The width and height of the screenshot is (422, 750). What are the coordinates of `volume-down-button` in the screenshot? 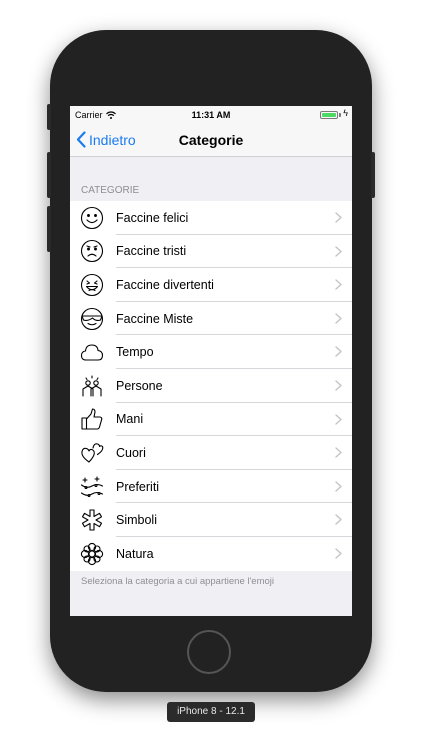 It's located at (49, 229).